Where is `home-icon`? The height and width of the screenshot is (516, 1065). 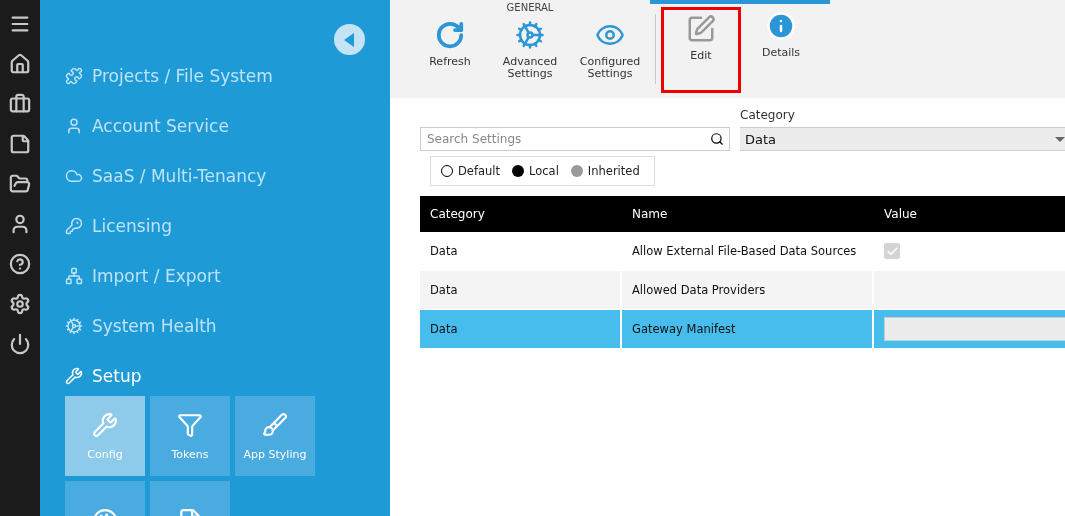 home-icon is located at coordinates (20, 64).